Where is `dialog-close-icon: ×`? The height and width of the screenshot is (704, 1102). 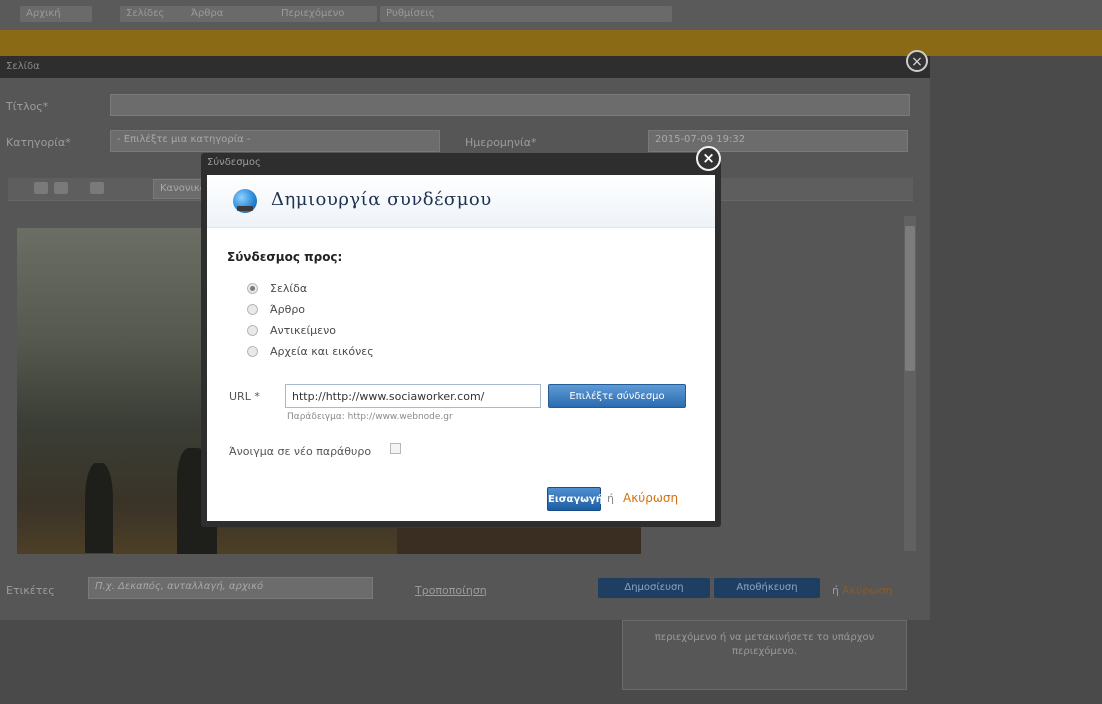
dialog-close-icon: × is located at coordinates (708, 158).